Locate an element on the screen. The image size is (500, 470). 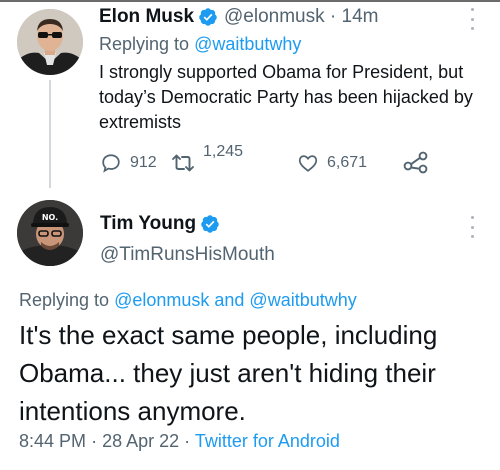
reply-button: 912 is located at coordinates (128, 163).